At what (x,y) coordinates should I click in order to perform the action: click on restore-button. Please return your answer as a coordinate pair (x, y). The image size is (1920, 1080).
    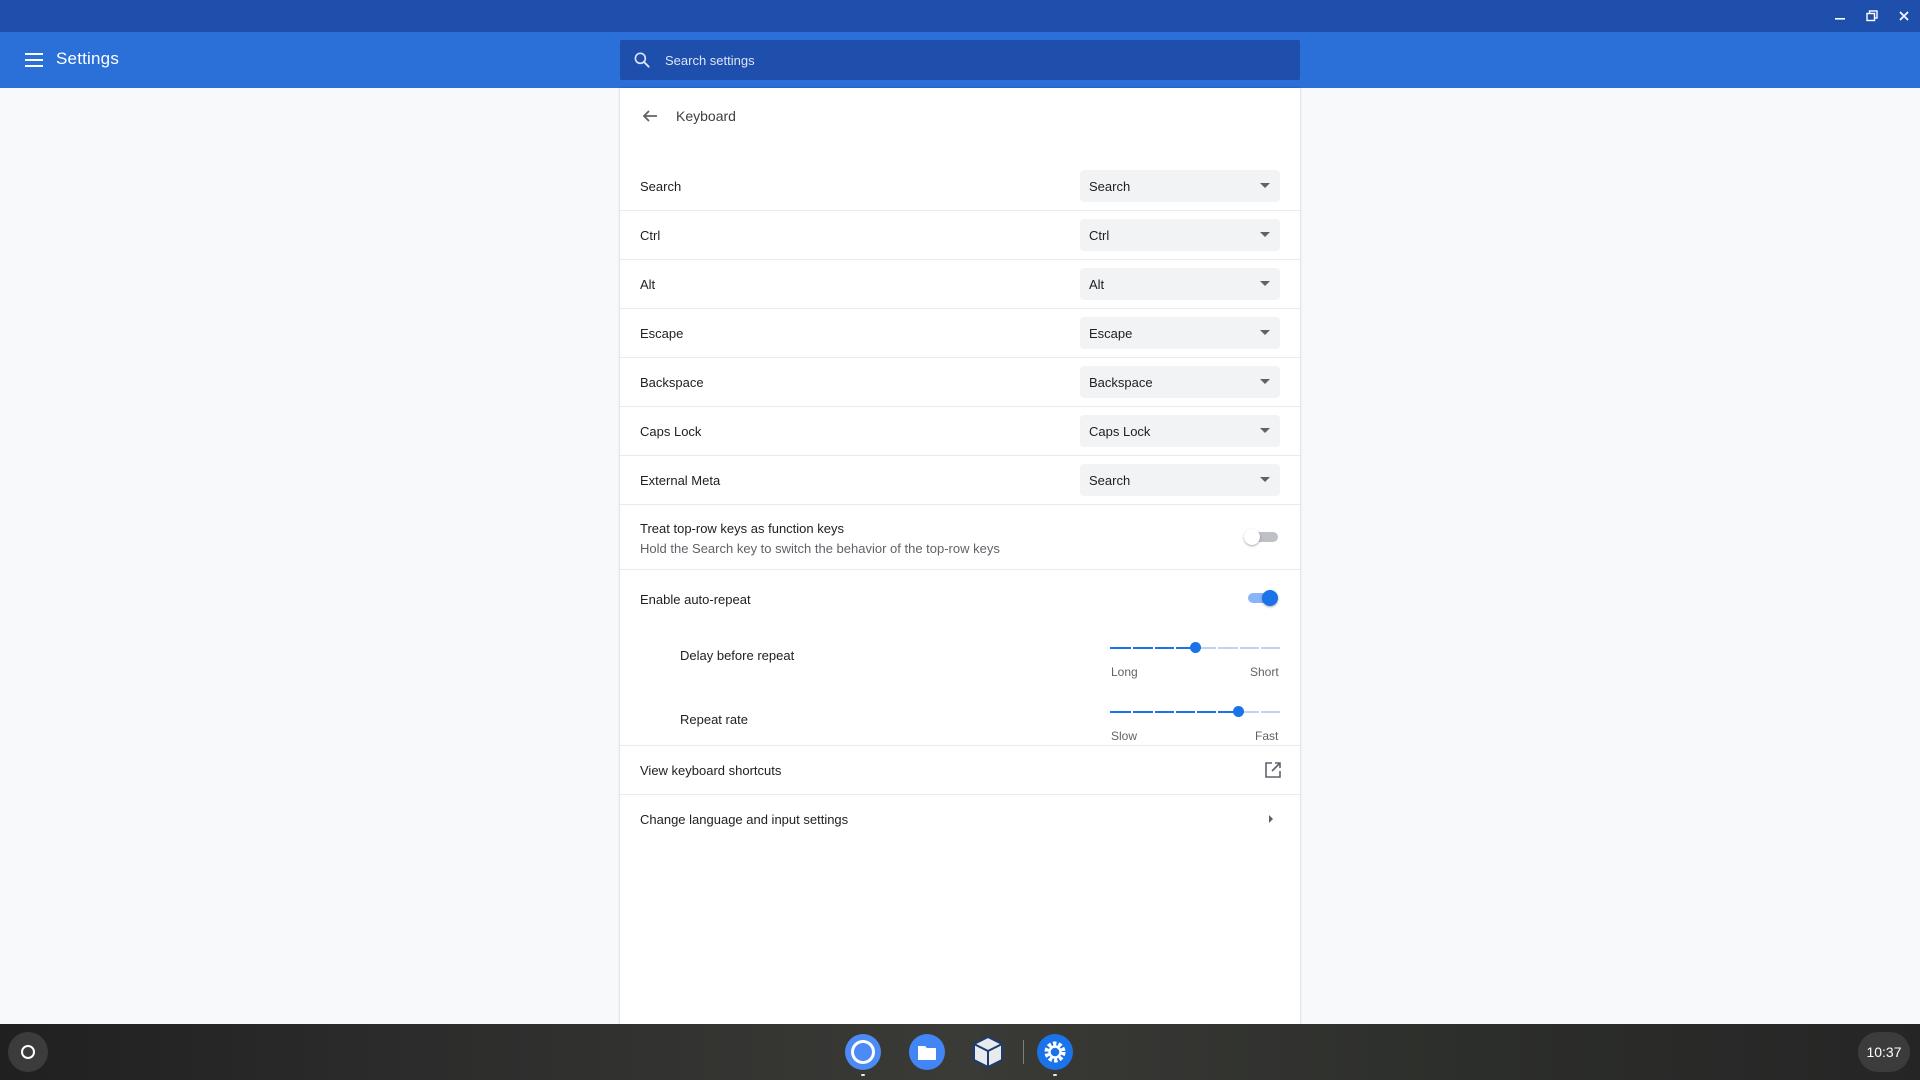
    Looking at the image, I should click on (1872, 16).